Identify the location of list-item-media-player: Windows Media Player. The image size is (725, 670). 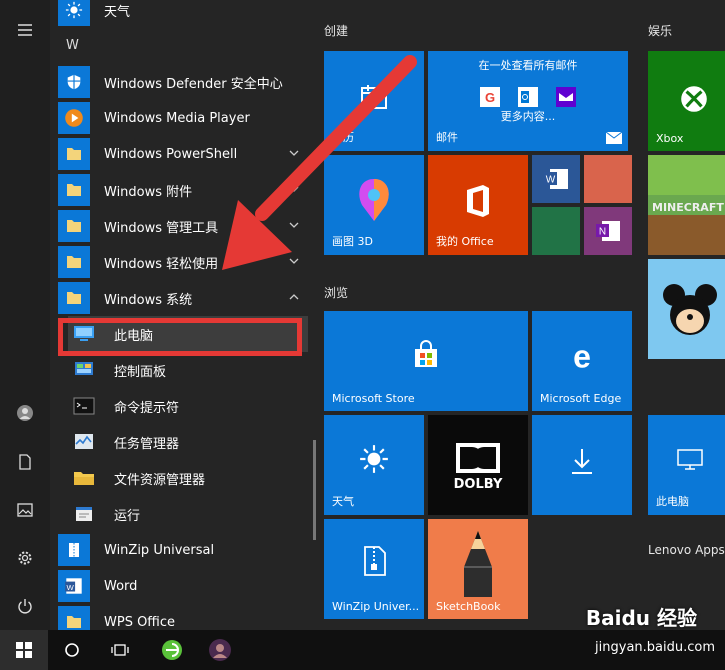
(183, 118).